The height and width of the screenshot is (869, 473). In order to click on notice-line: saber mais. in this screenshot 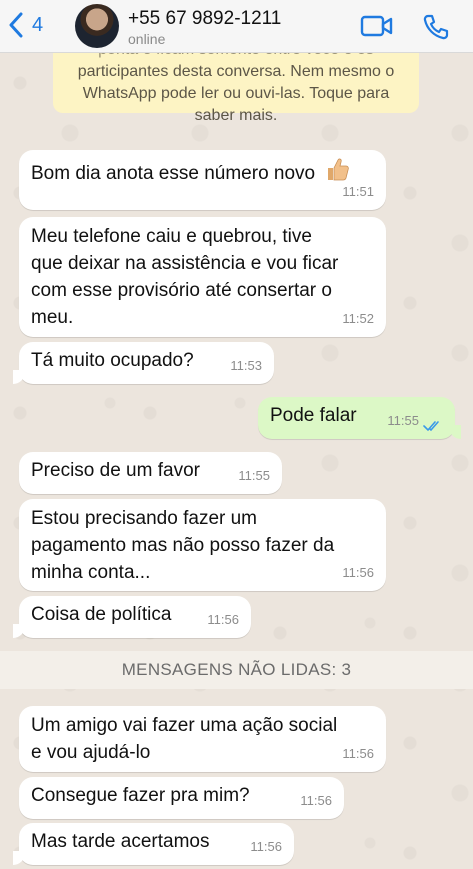, I will do `click(236, 115)`.